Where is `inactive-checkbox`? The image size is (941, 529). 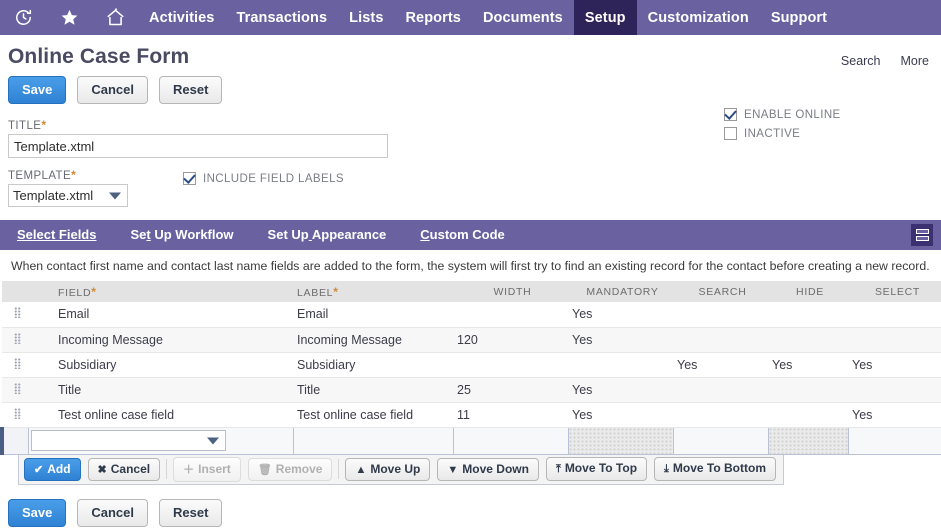
inactive-checkbox is located at coordinates (730, 133).